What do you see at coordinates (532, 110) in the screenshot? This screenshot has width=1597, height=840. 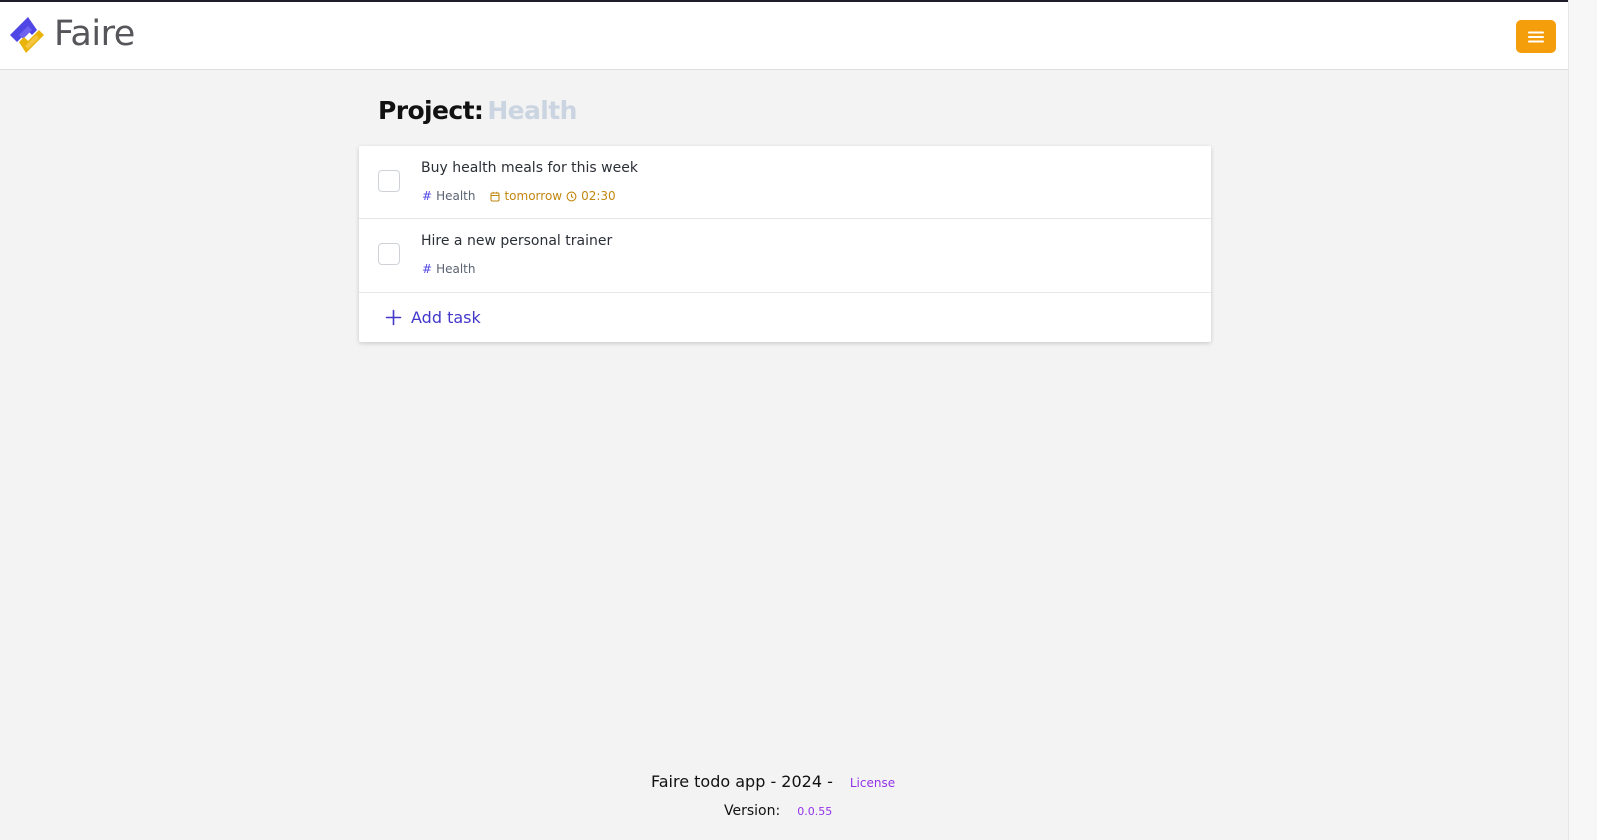 I see `project-name: Health` at bounding box center [532, 110].